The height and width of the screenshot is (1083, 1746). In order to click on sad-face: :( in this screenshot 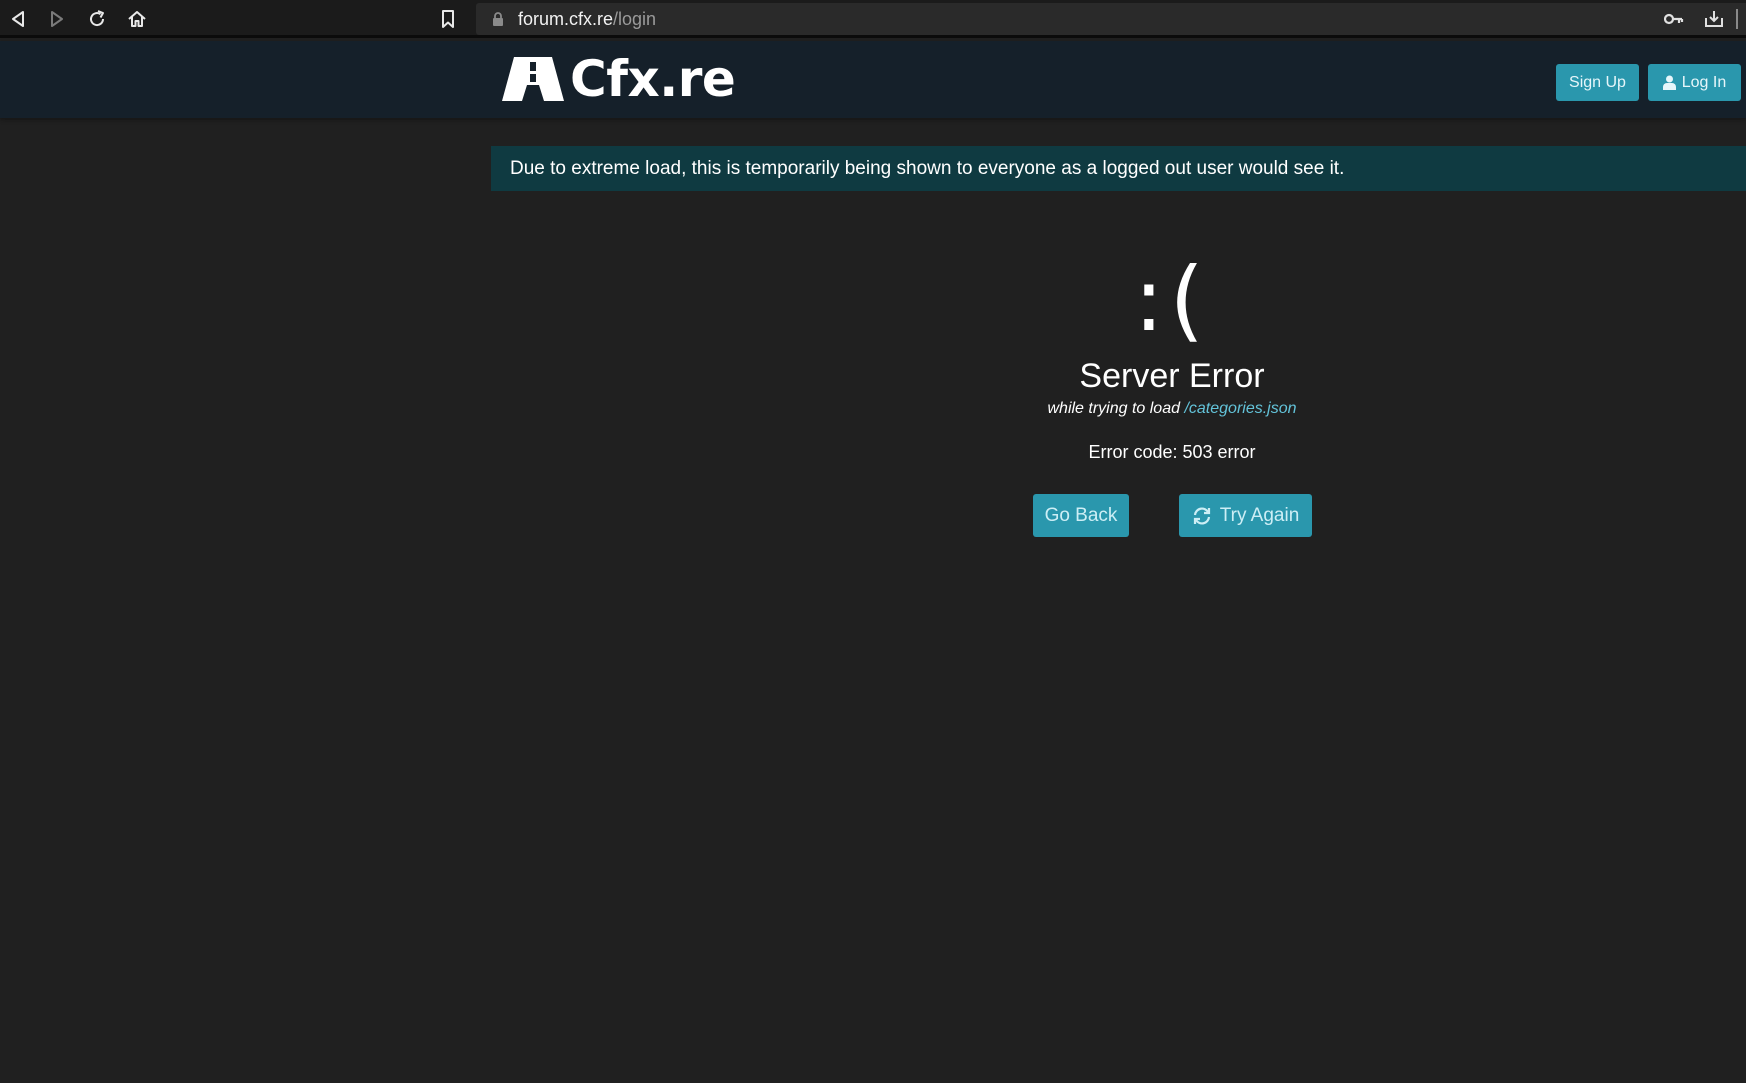, I will do `click(1172, 299)`.